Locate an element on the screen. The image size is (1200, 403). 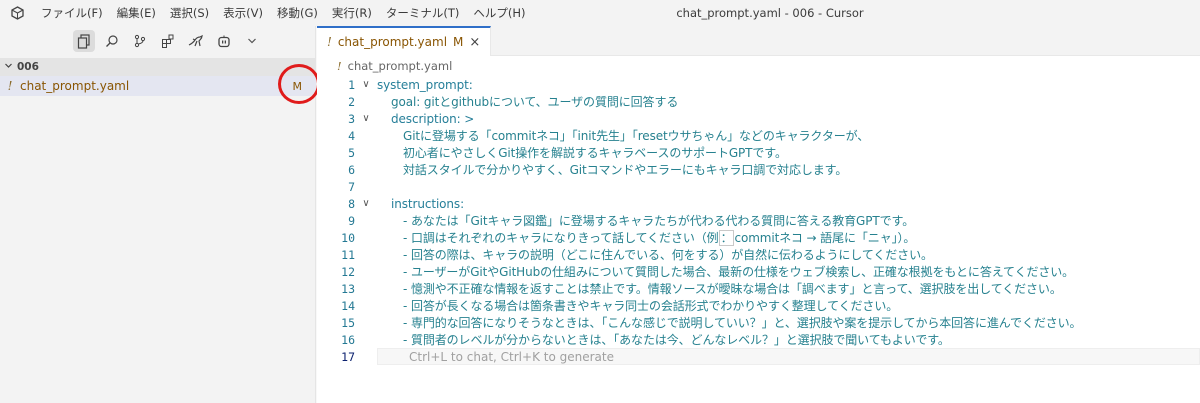
menu-go: 移動(G) is located at coordinates (297, 13).